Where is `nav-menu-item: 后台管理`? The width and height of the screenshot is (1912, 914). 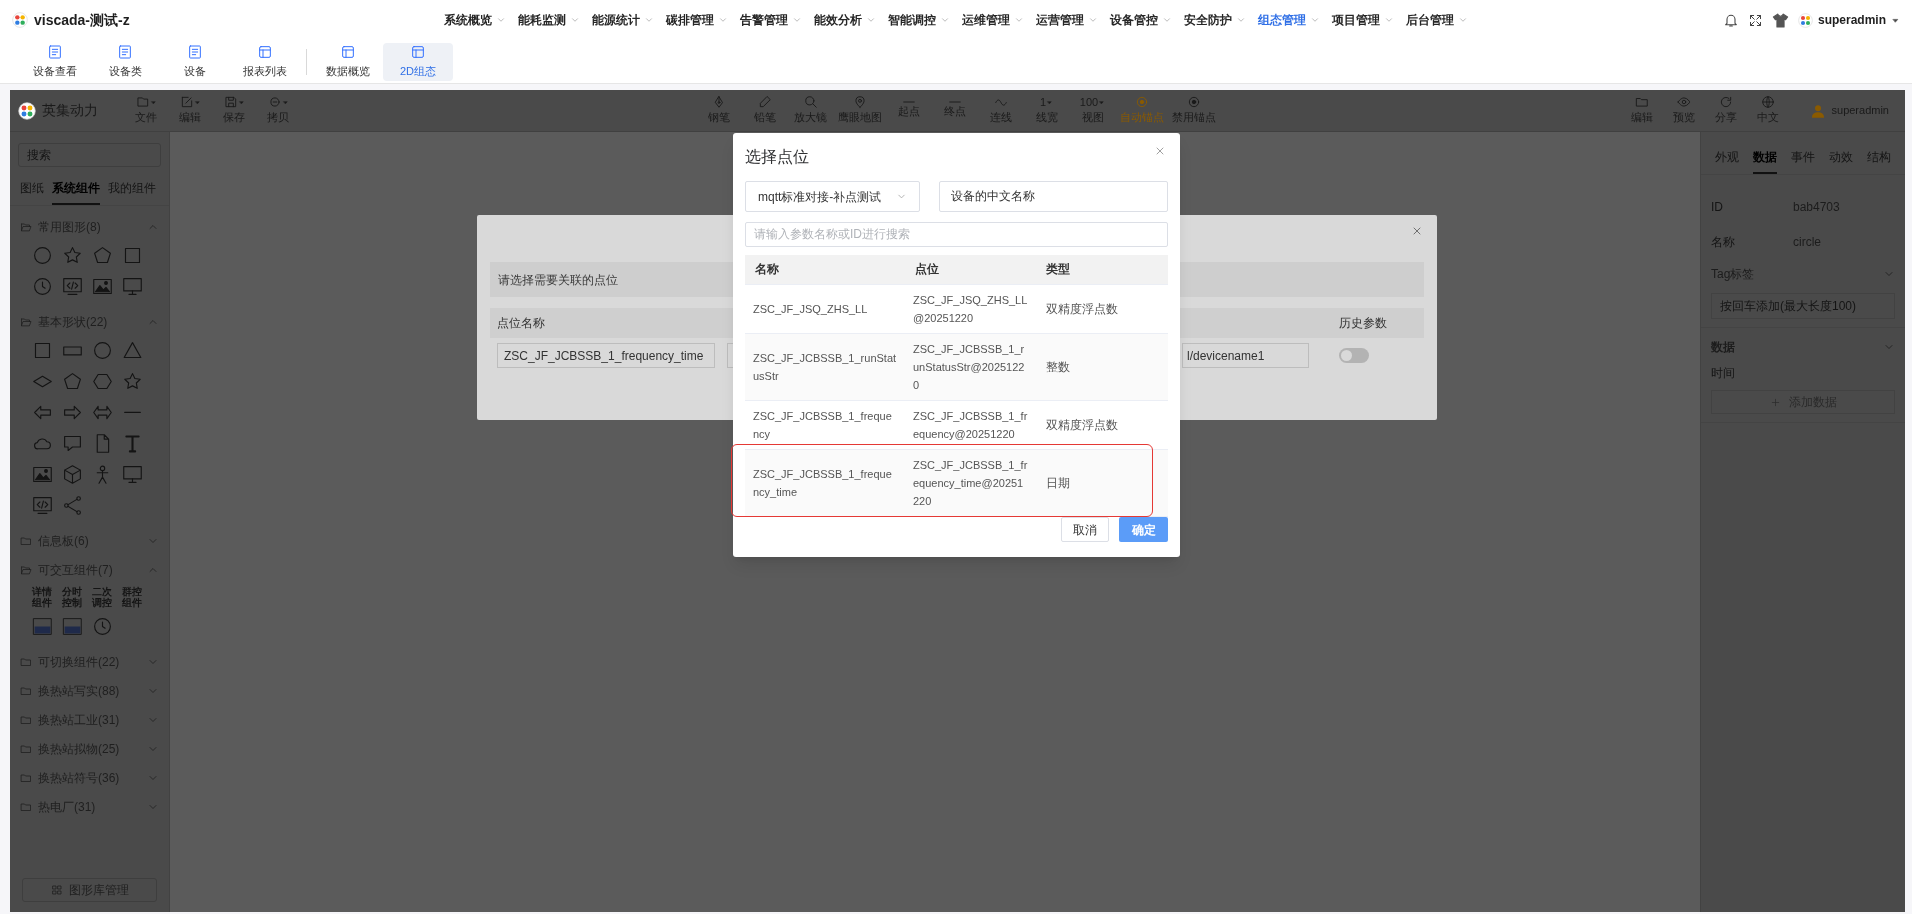 nav-menu-item: 后台管理 is located at coordinates (1437, 20).